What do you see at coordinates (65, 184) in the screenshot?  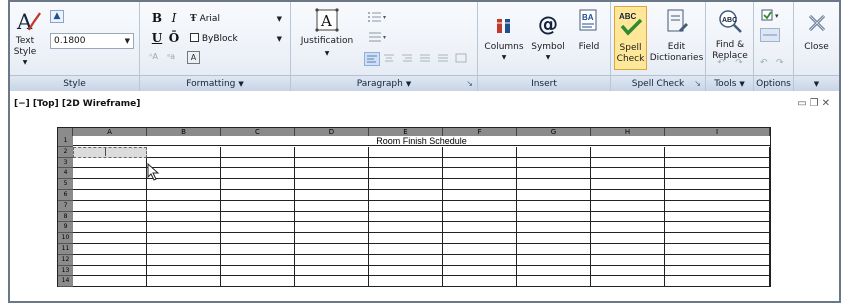 I see `row-header-5: 5` at bounding box center [65, 184].